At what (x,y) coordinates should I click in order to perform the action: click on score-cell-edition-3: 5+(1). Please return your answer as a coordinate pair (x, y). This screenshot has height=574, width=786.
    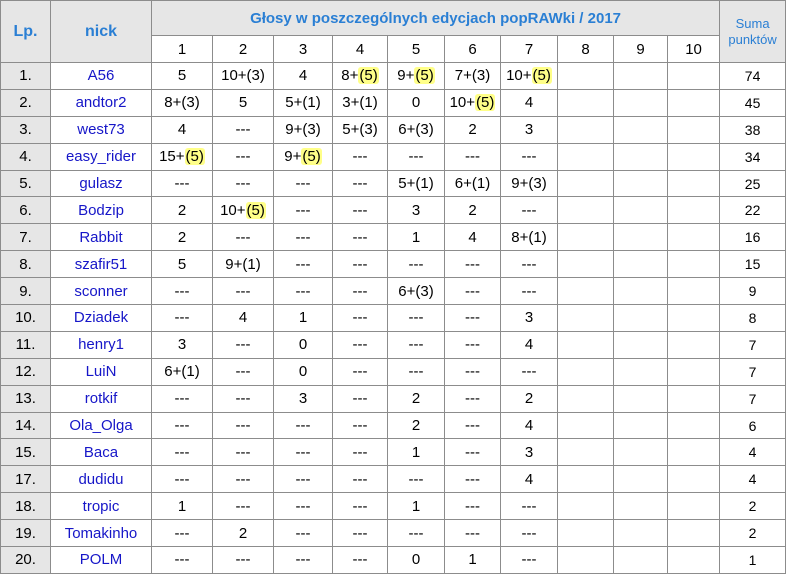
    Looking at the image, I should click on (303, 102).